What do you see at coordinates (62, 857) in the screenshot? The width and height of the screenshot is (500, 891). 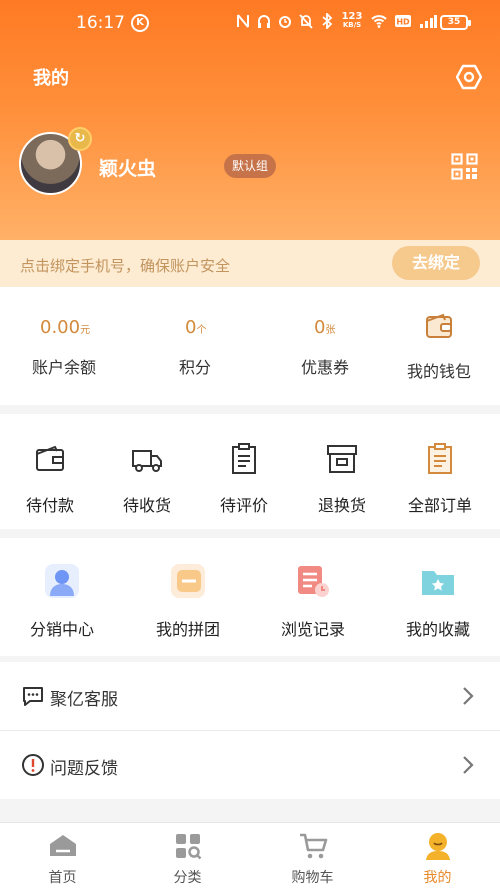 I see `tab-home: 首页` at bounding box center [62, 857].